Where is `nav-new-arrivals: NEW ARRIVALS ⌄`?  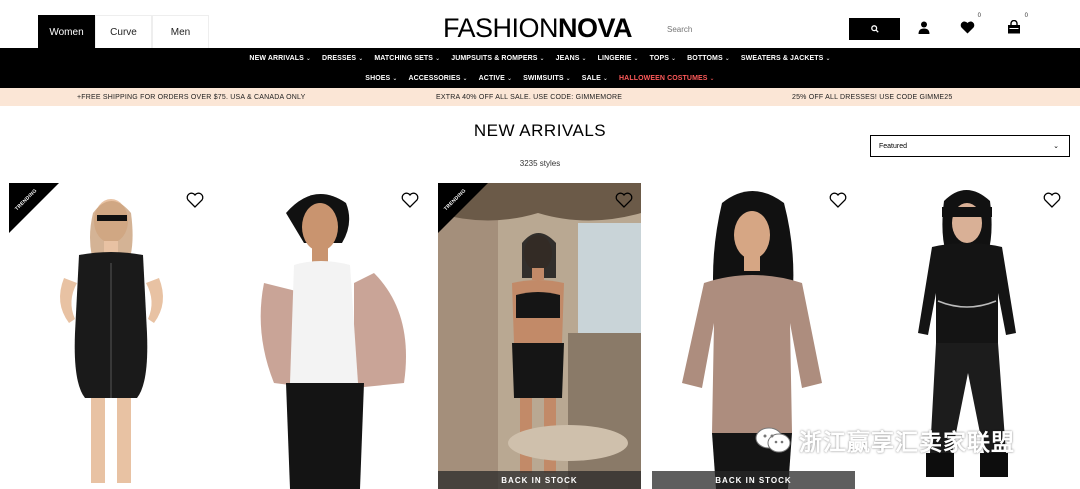 nav-new-arrivals: NEW ARRIVALS ⌄ is located at coordinates (280, 58).